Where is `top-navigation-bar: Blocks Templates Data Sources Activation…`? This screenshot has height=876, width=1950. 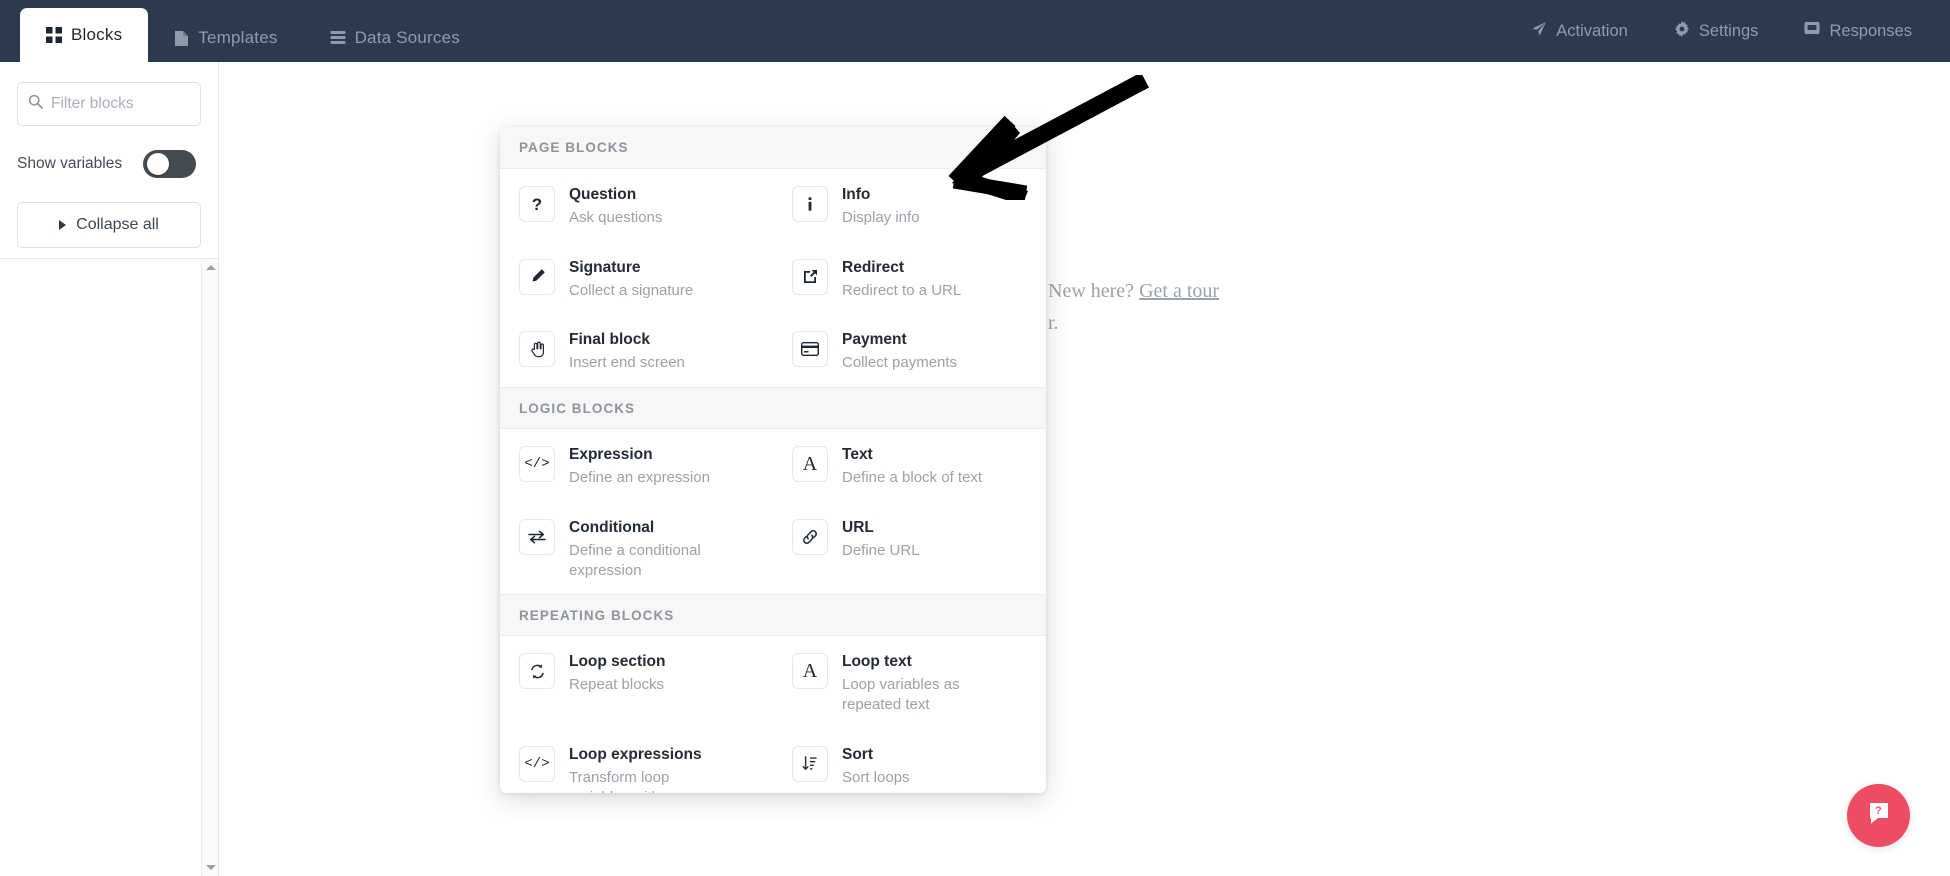
top-navigation-bar: Blocks Templates Data Sources Activation… is located at coordinates (975, 31).